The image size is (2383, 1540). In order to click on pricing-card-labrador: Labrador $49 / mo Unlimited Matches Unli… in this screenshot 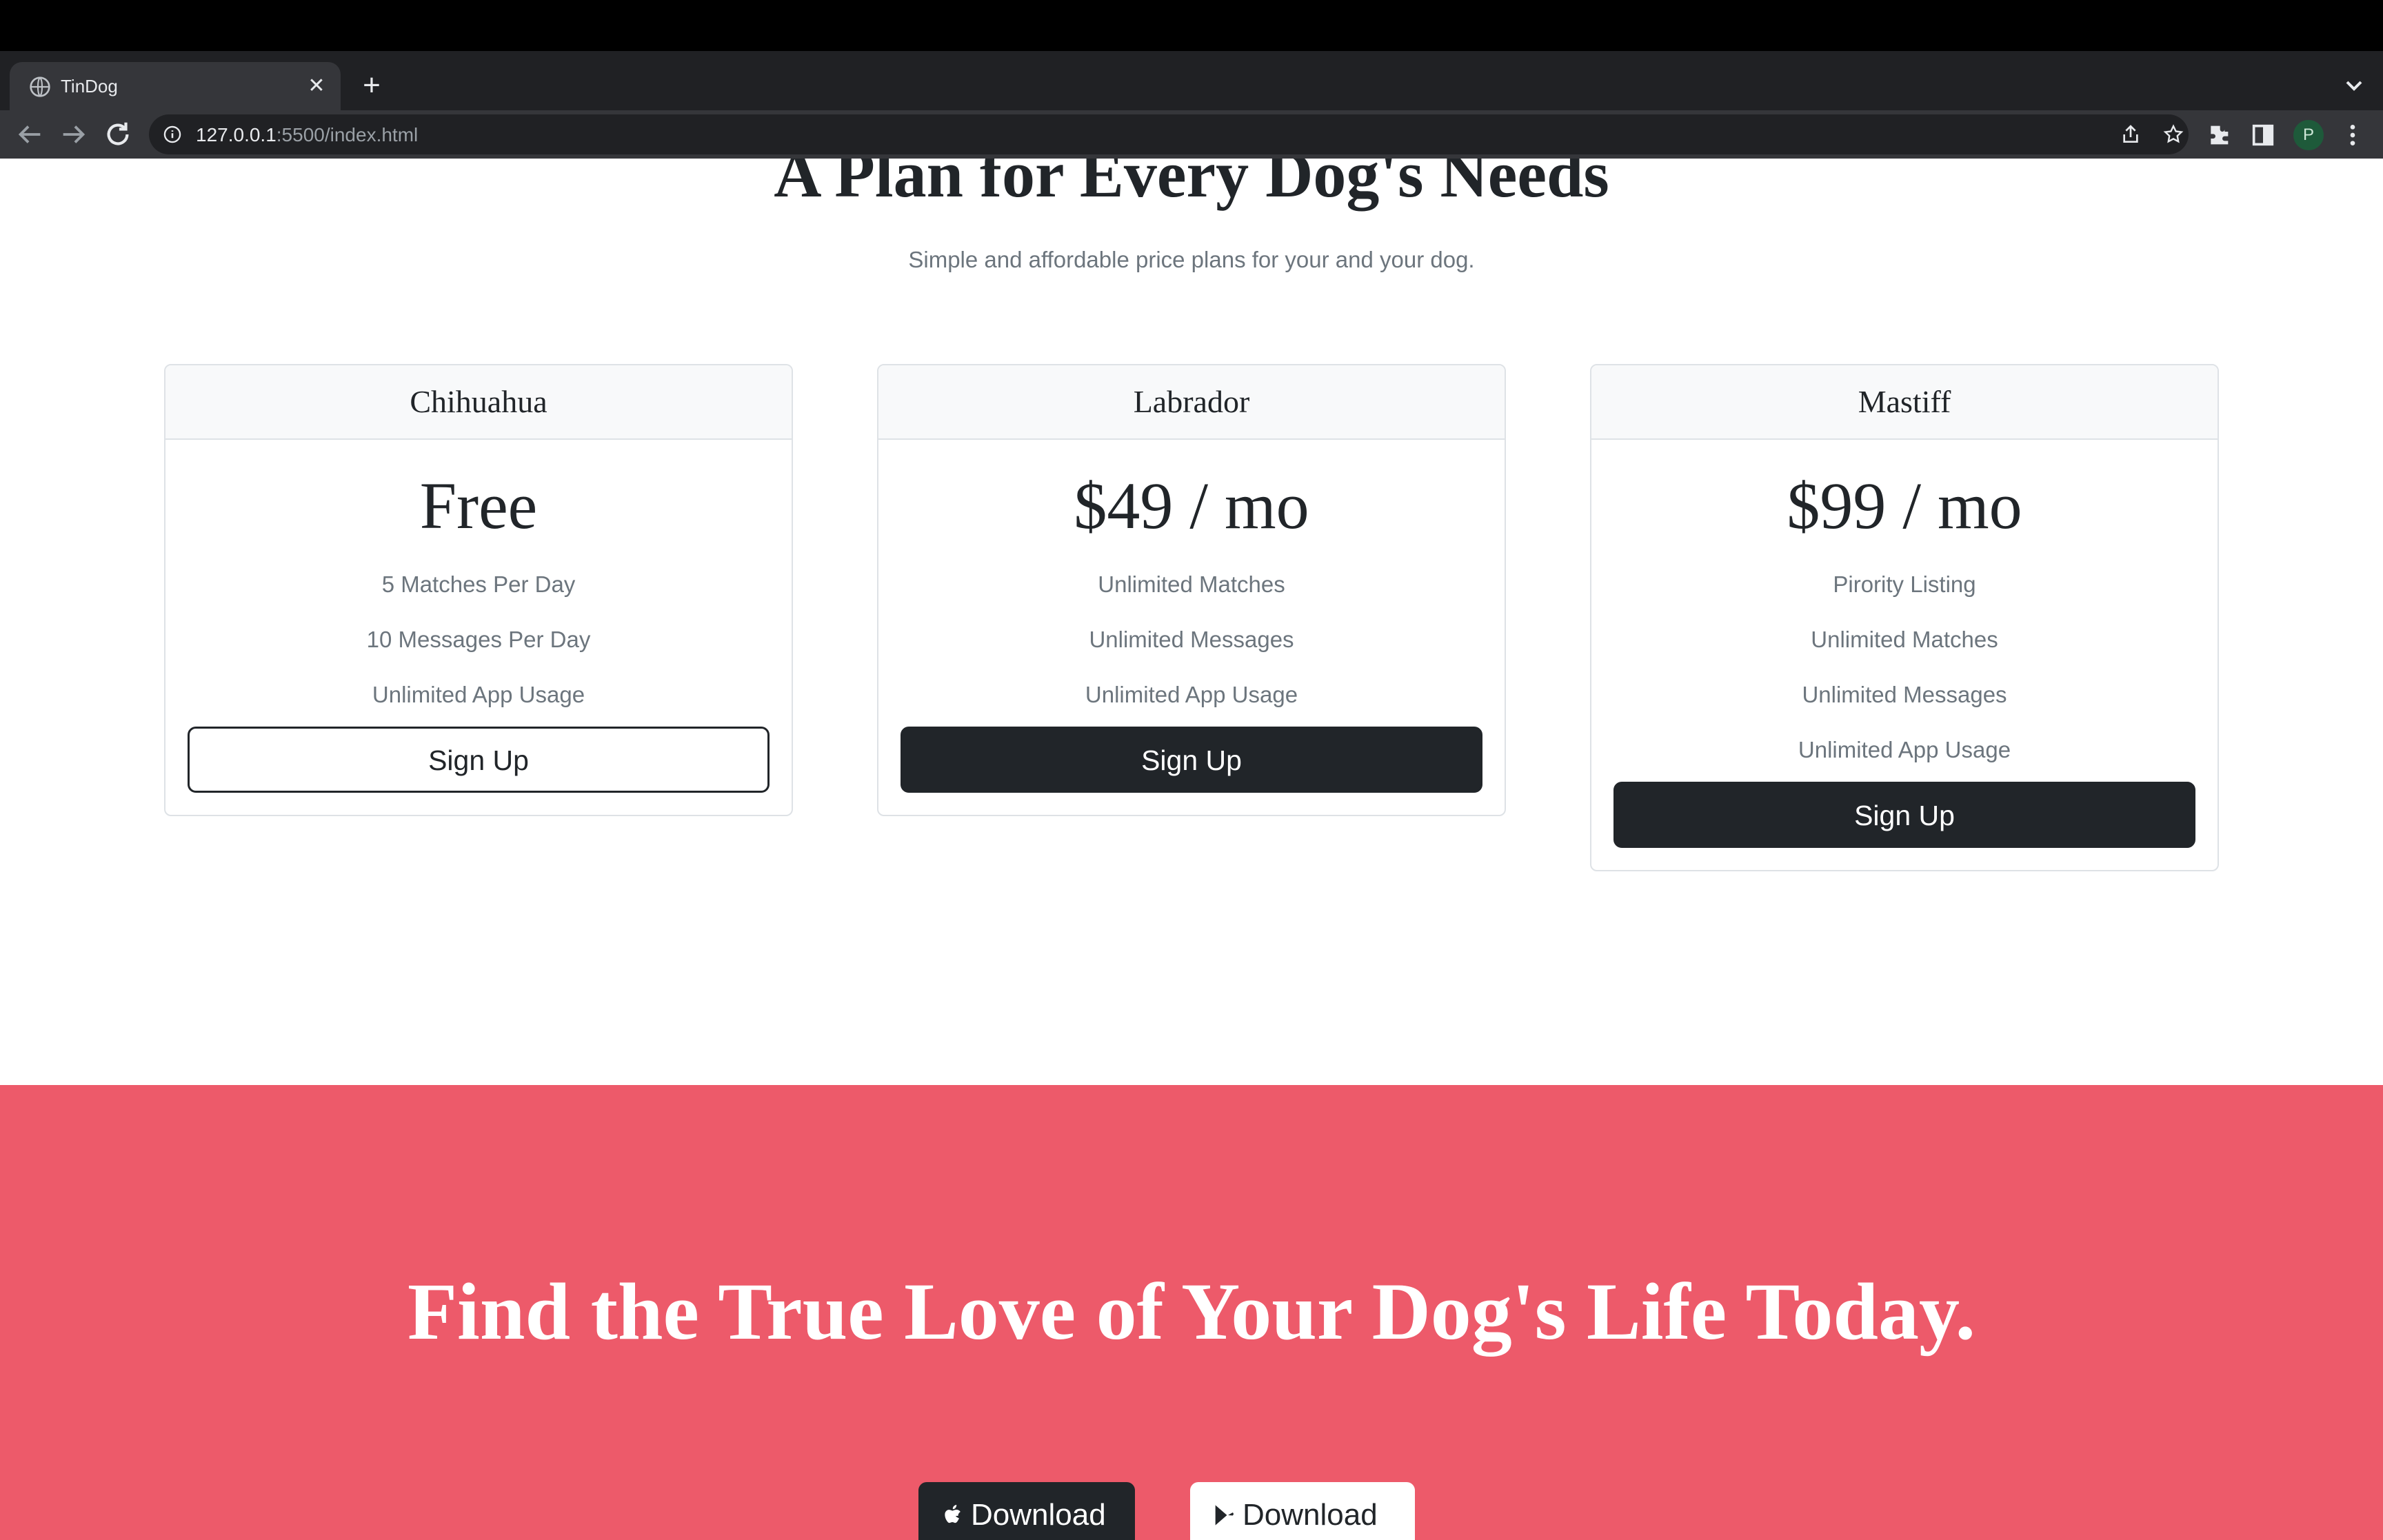, I will do `click(1191, 590)`.